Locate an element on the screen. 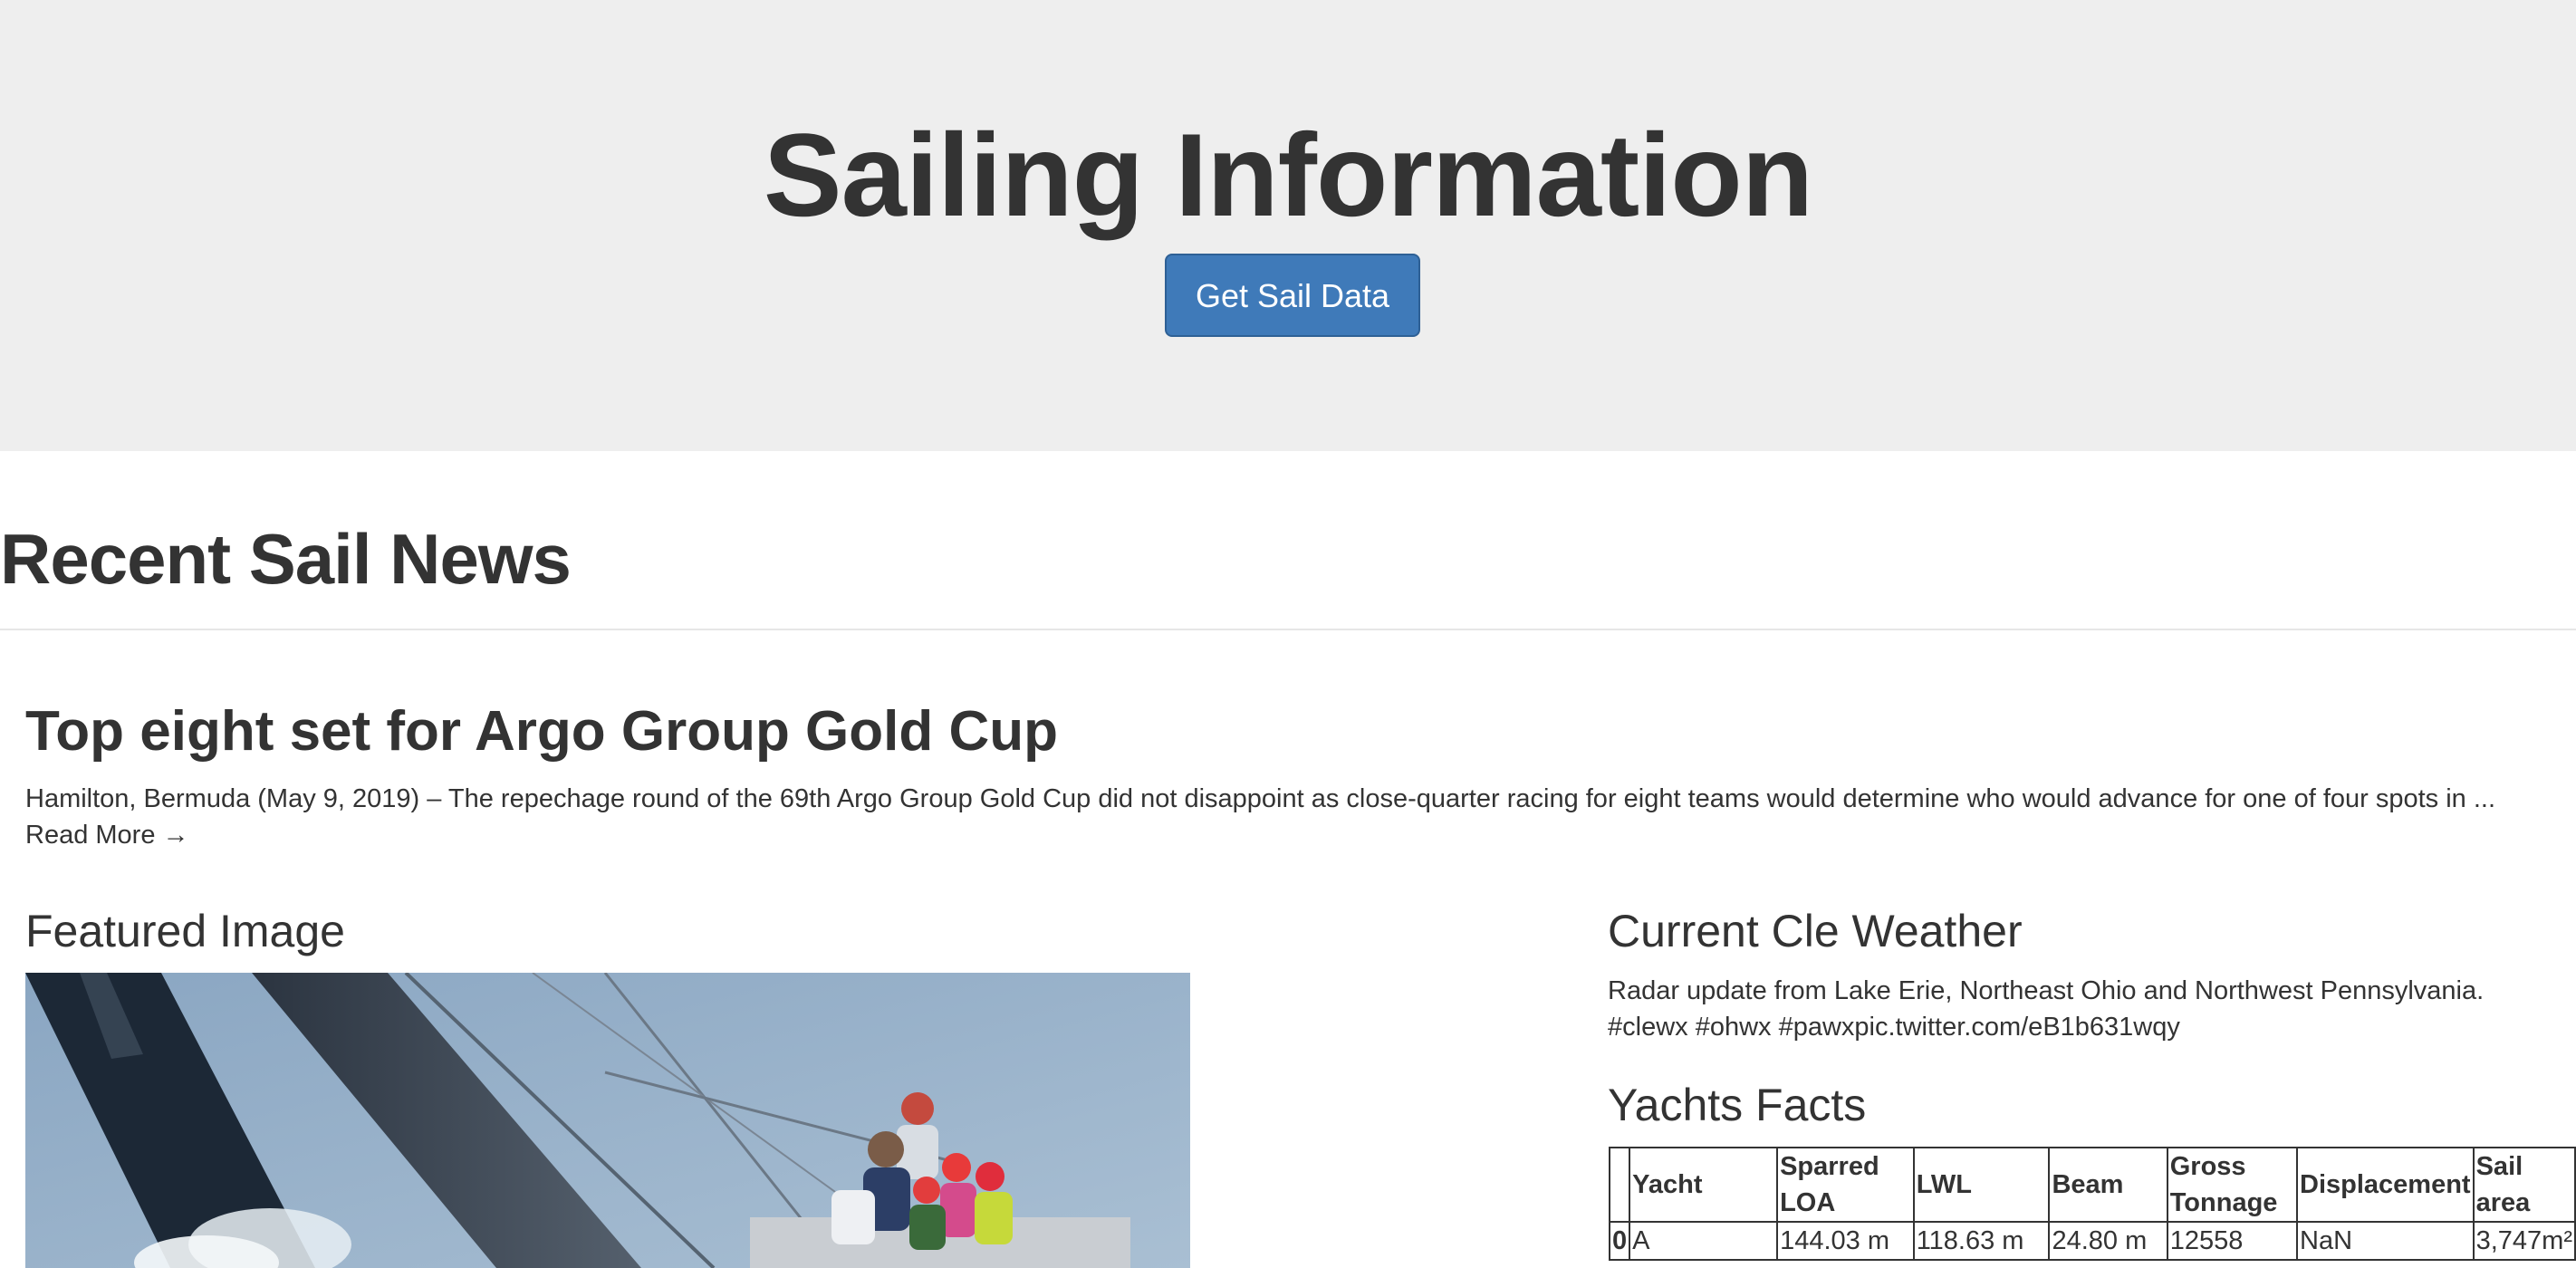  read-more-link: Read More → is located at coordinates (107, 835).